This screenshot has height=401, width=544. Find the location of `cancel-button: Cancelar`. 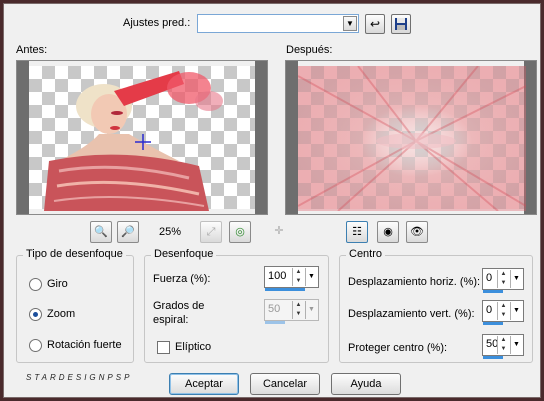

cancel-button: Cancelar is located at coordinates (285, 384).